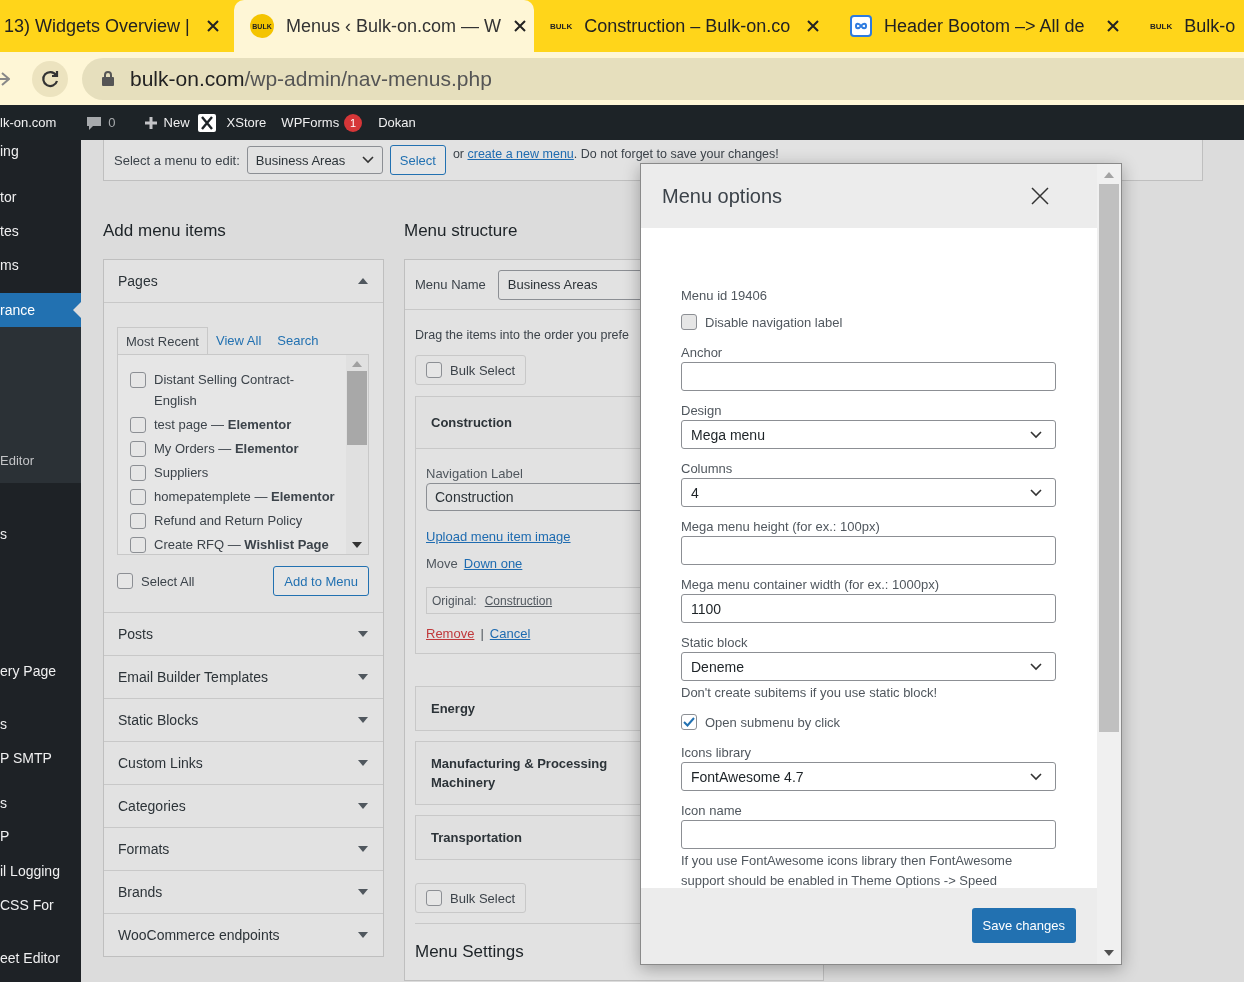  Describe the element at coordinates (228, 521) in the screenshot. I see `page-label: Refund and Return Policy` at that location.